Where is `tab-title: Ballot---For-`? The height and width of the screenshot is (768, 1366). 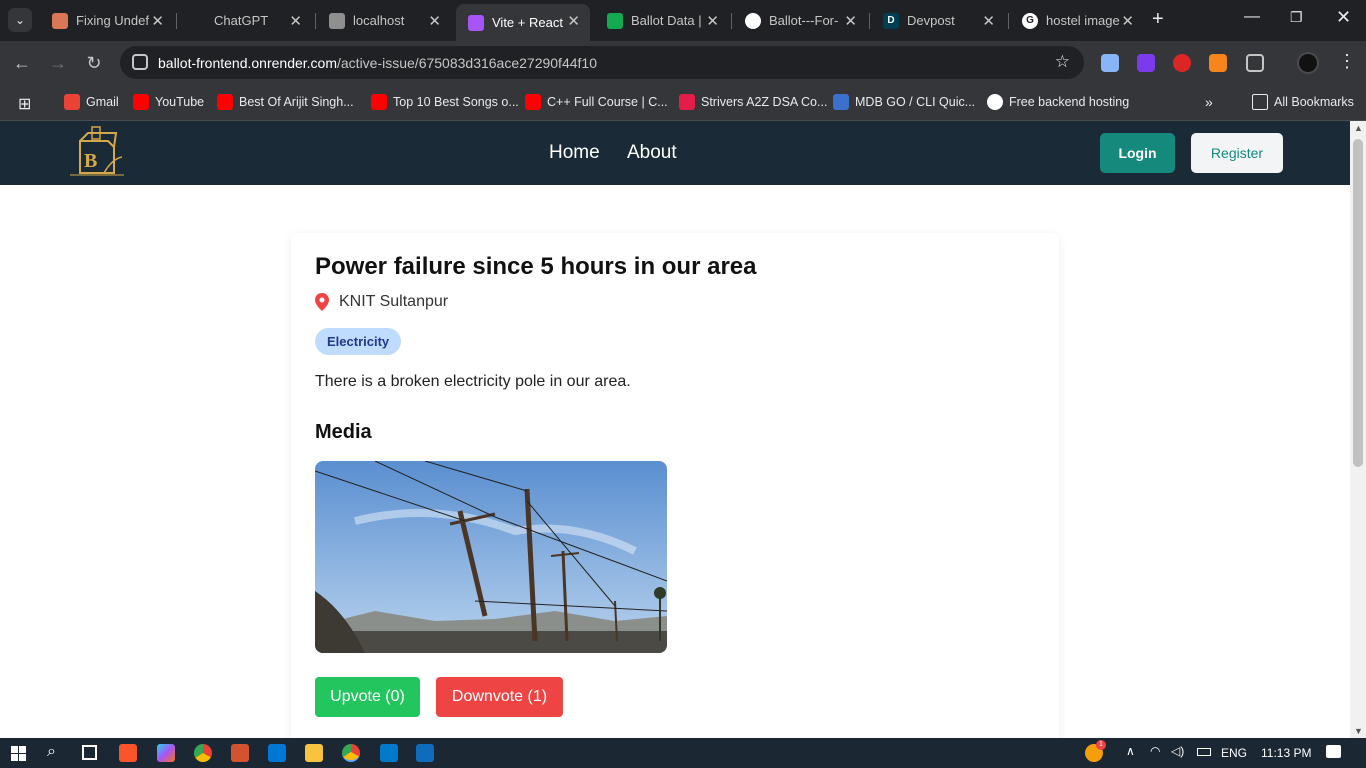 tab-title: Ballot---For- is located at coordinates (804, 20).